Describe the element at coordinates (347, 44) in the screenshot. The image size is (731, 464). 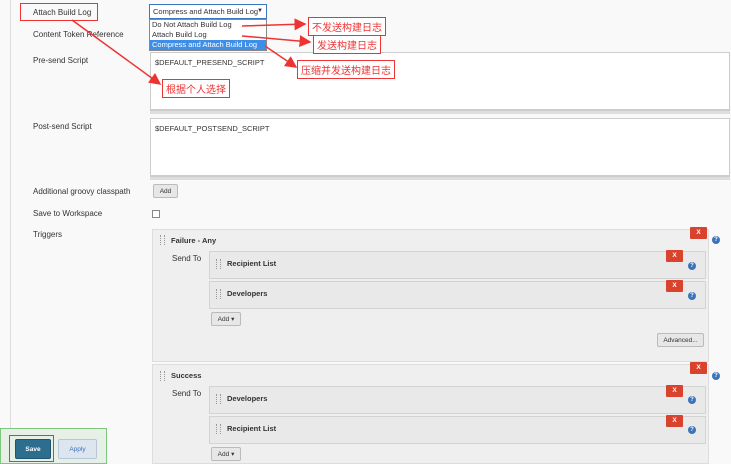
I see `annotation-send-log: 发送构建日志` at that location.